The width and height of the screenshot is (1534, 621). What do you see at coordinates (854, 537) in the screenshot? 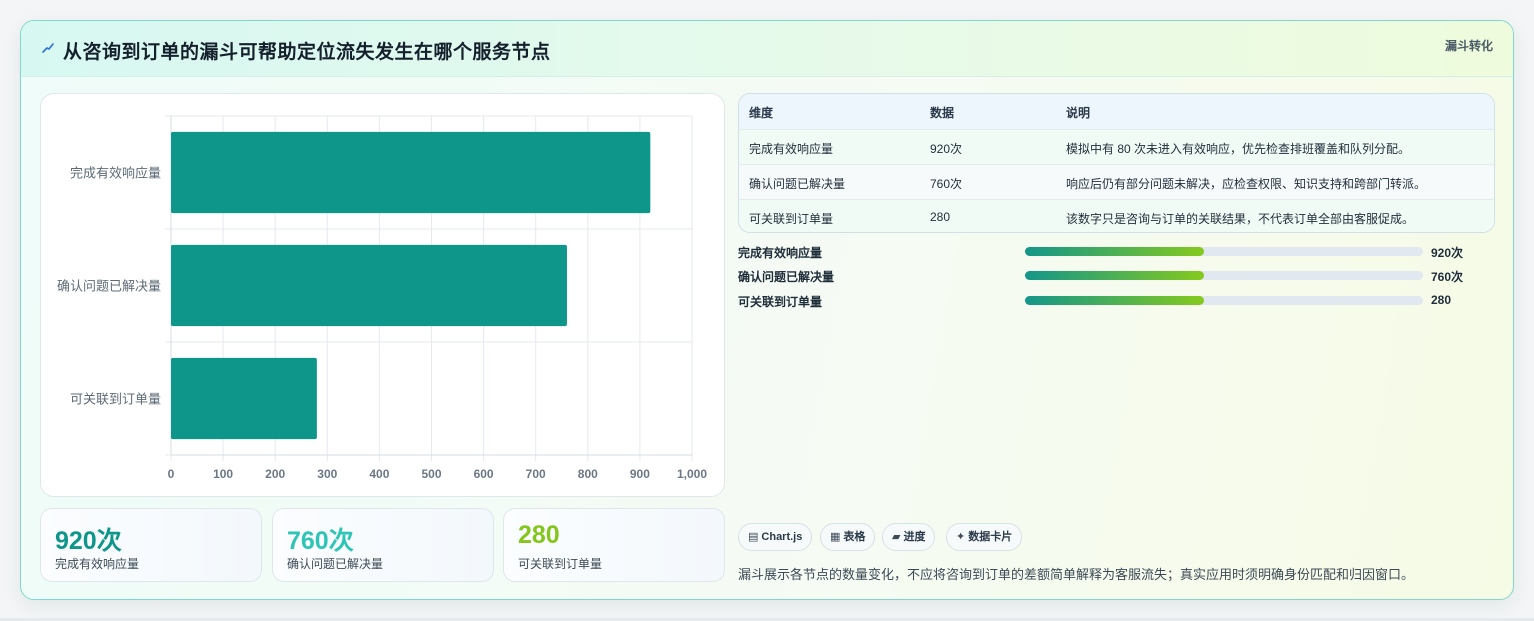
I see `chip-label: 表格` at bounding box center [854, 537].